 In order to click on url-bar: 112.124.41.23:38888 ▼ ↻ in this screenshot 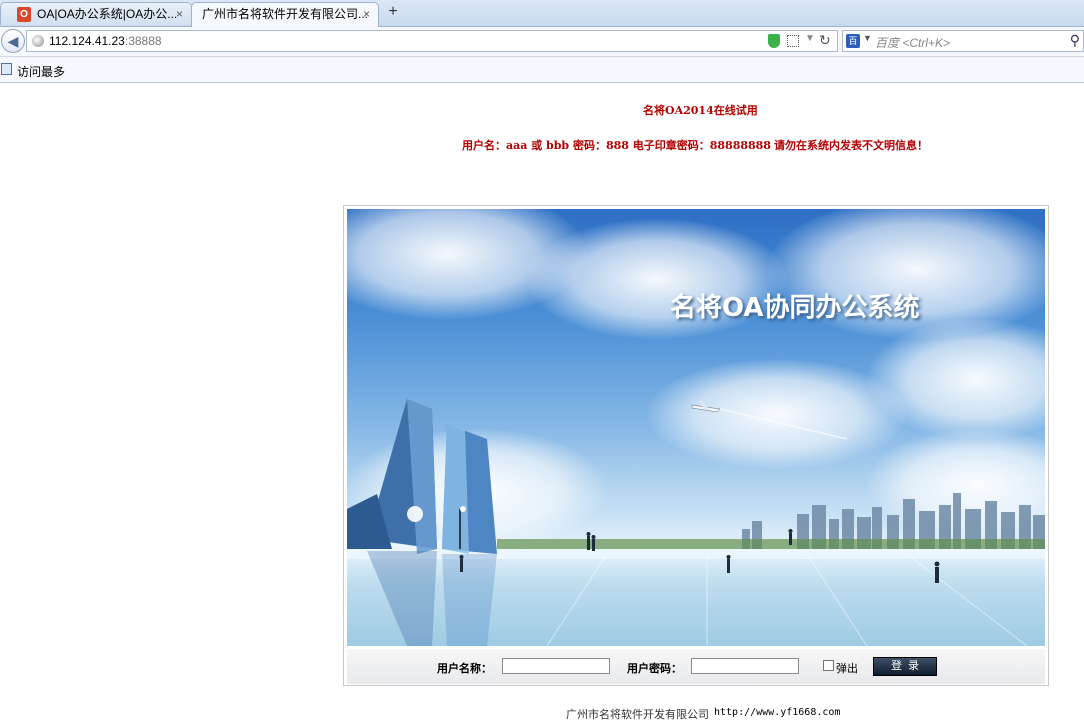, I will do `click(432, 41)`.